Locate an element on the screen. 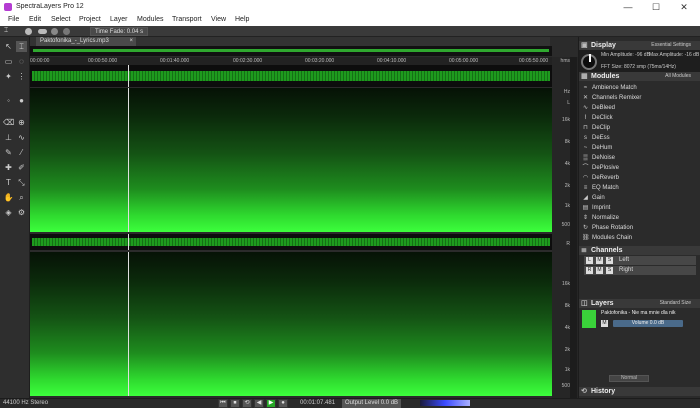 The width and height of the screenshot is (700, 408). module-item: ~ DeHum is located at coordinates (638, 148).